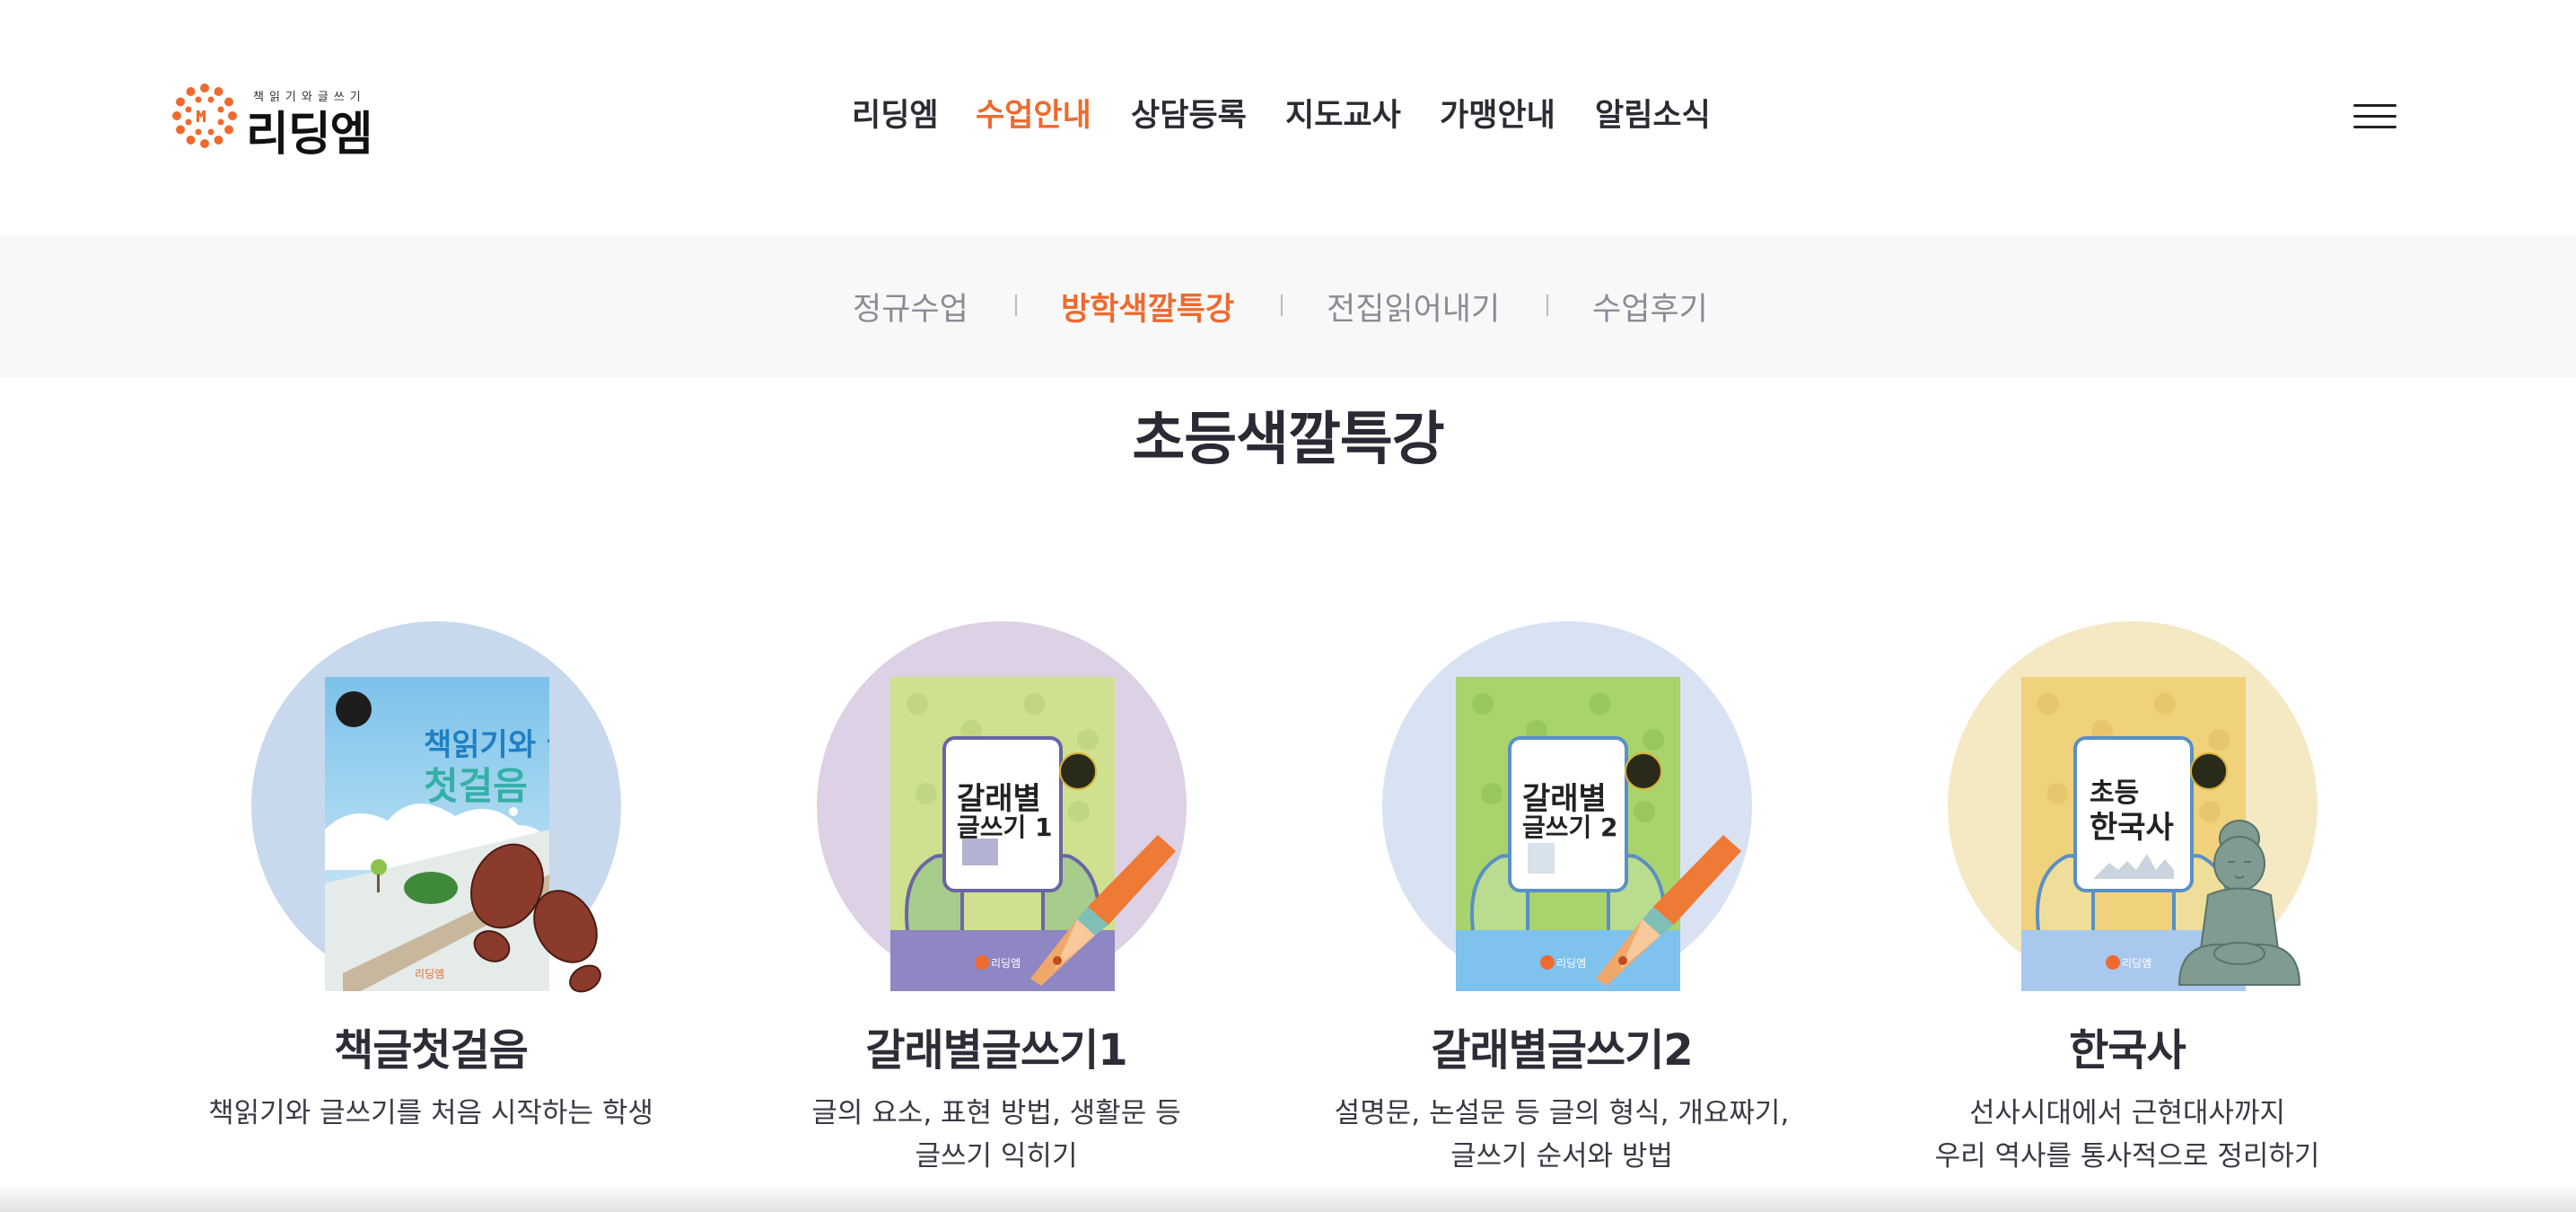  I want to click on buddha-statue-icon, so click(2239, 903).